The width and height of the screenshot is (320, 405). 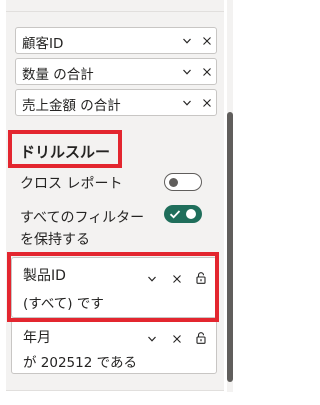 I want to click on cross-report-label: クロス レポート, so click(x=71, y=184).